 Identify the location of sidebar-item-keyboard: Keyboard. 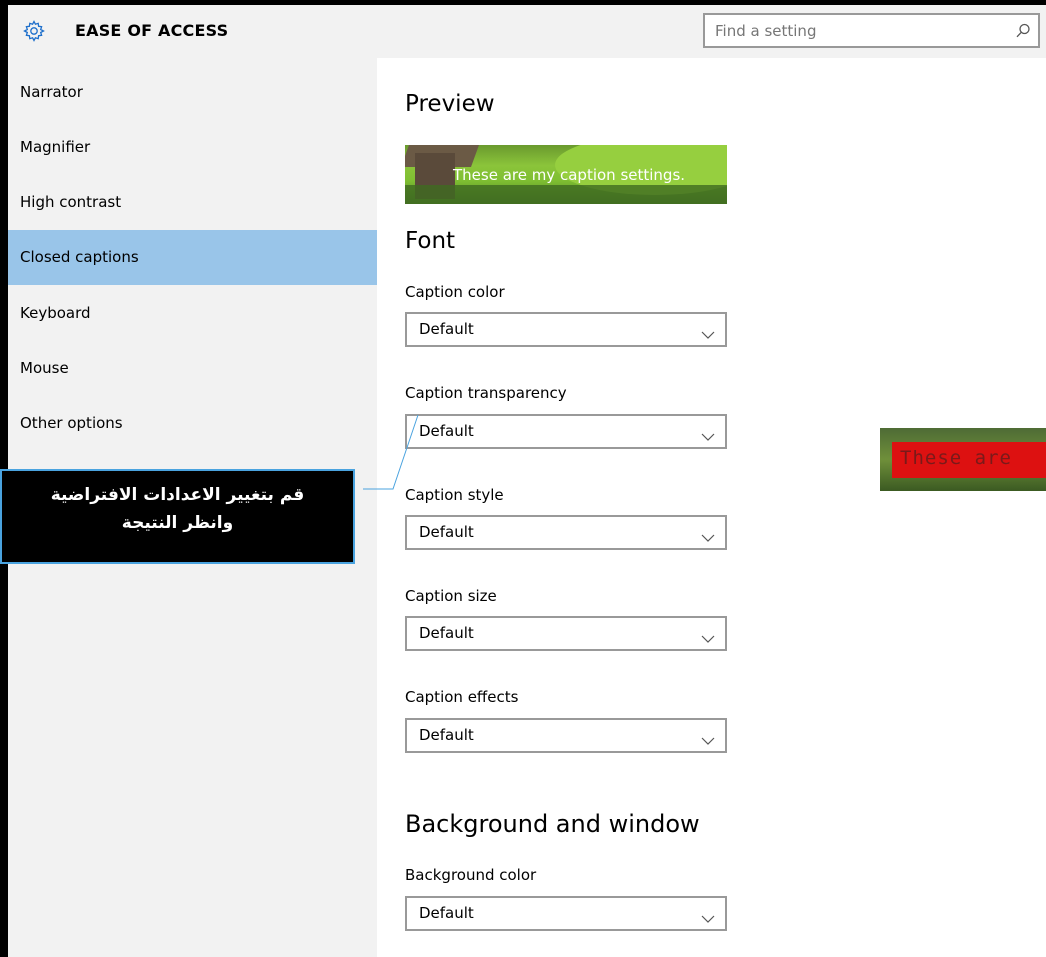
(192, 313).